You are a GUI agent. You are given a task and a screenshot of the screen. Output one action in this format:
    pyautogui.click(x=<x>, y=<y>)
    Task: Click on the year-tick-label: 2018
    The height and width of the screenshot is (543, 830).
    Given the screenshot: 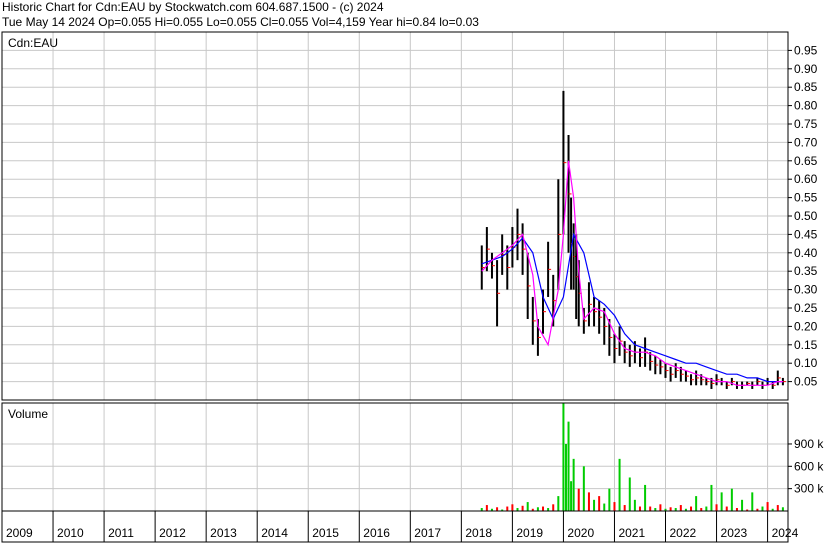 What is the action you would take?
    pyautogui.click(x=478, y=533)
    